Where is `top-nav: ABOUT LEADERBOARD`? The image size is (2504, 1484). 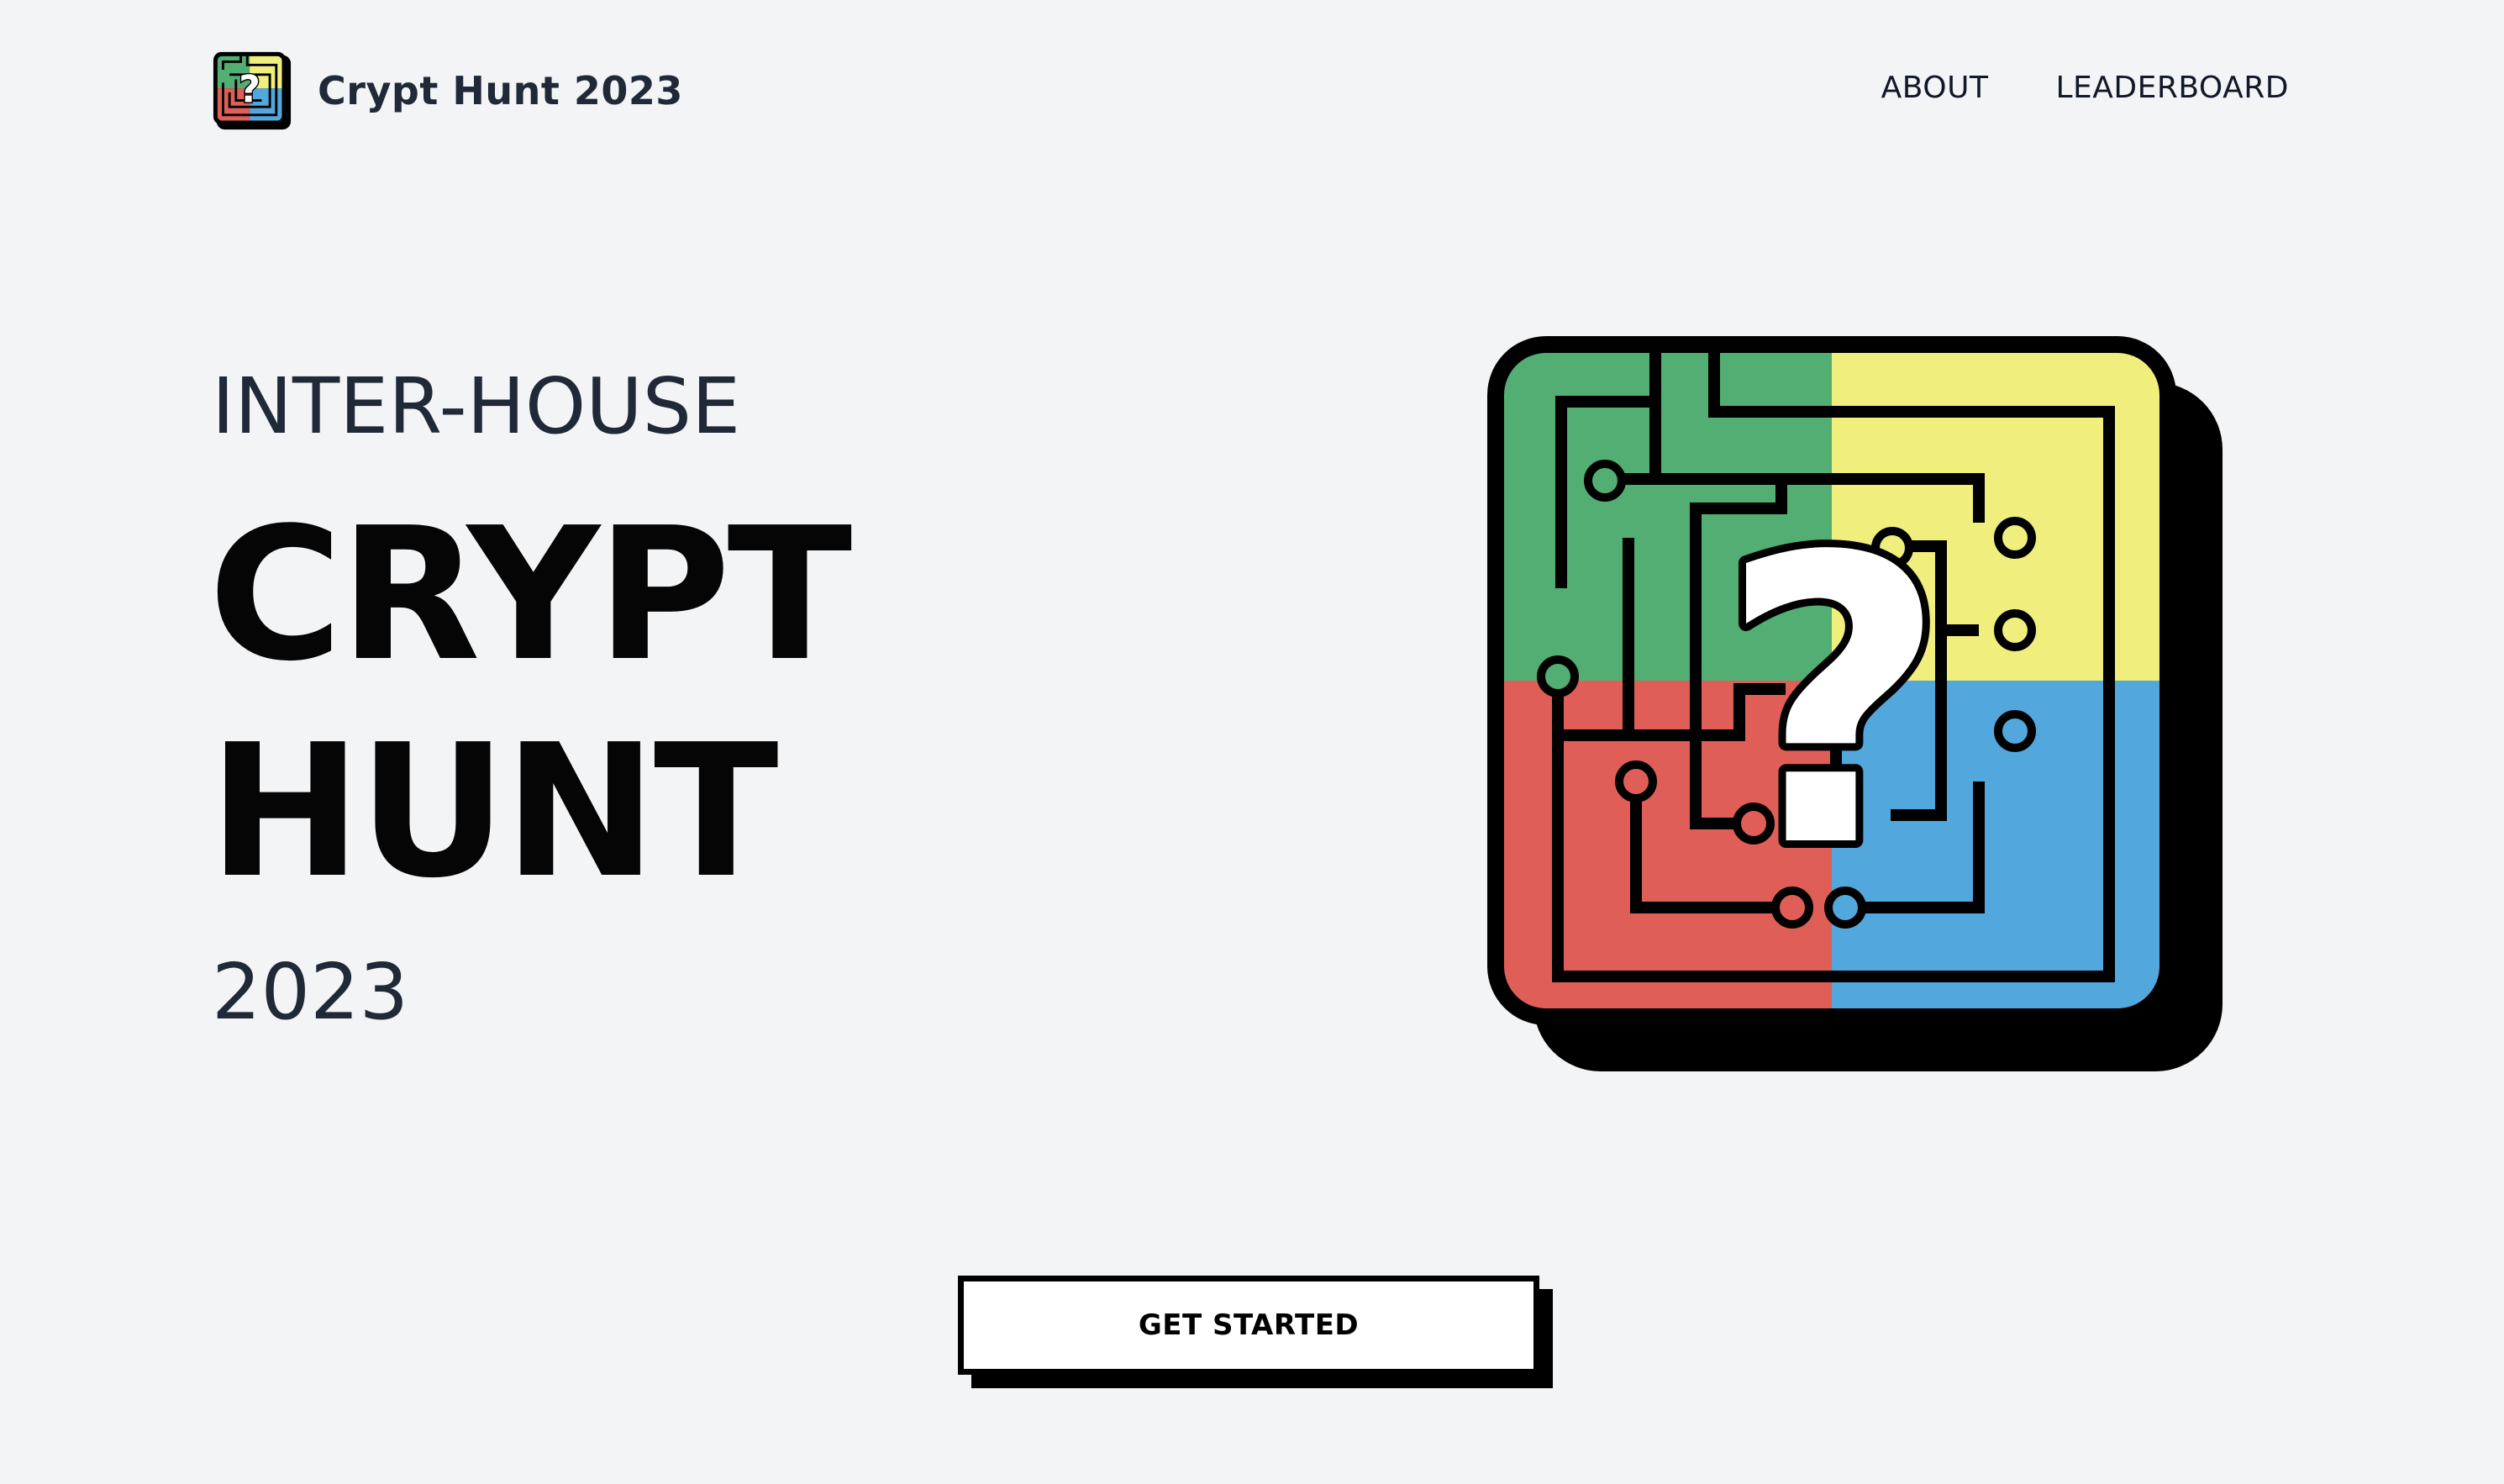 top-nav: ABOUT LEADERBOARD is located at coordinates (2085, 88).